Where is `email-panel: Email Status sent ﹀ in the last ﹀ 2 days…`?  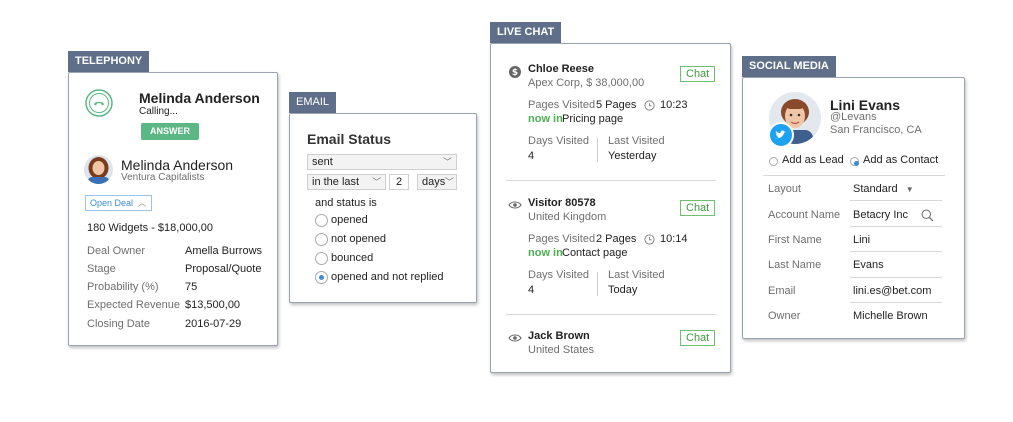 email-panel: Email Status sent ﹀ in the last ﹀ 2 days… is located at coordinates (383, 208).